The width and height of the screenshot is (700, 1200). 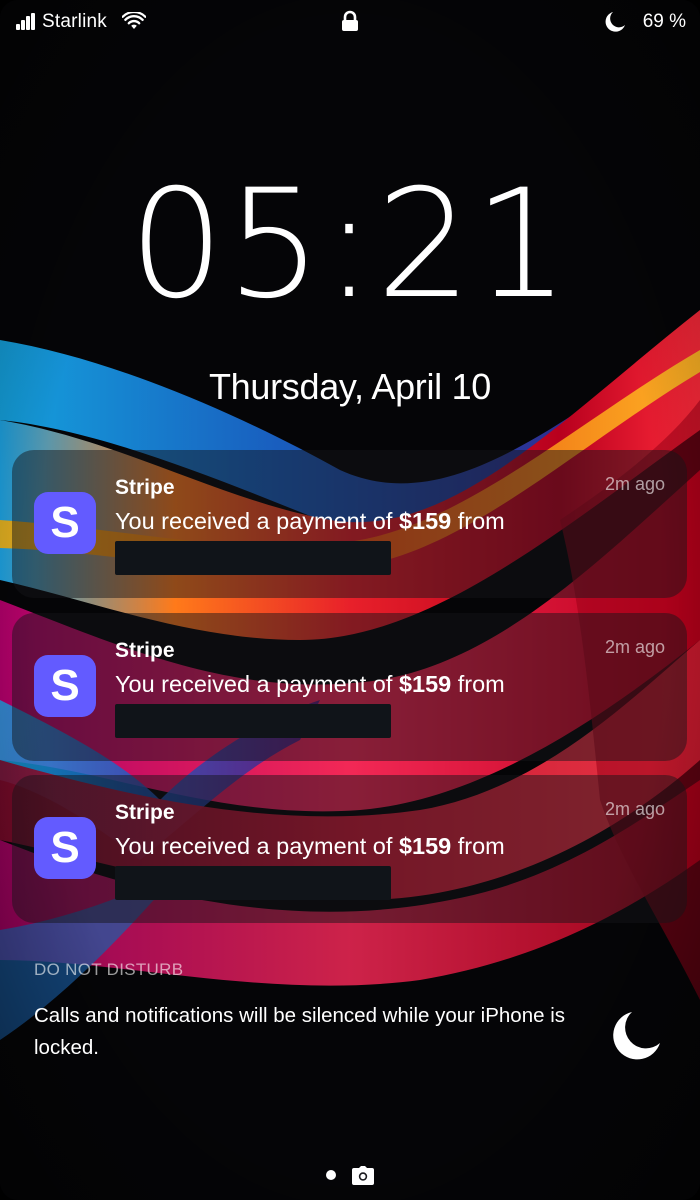 I want to click on page-dot, so click(x=331, y=1175).